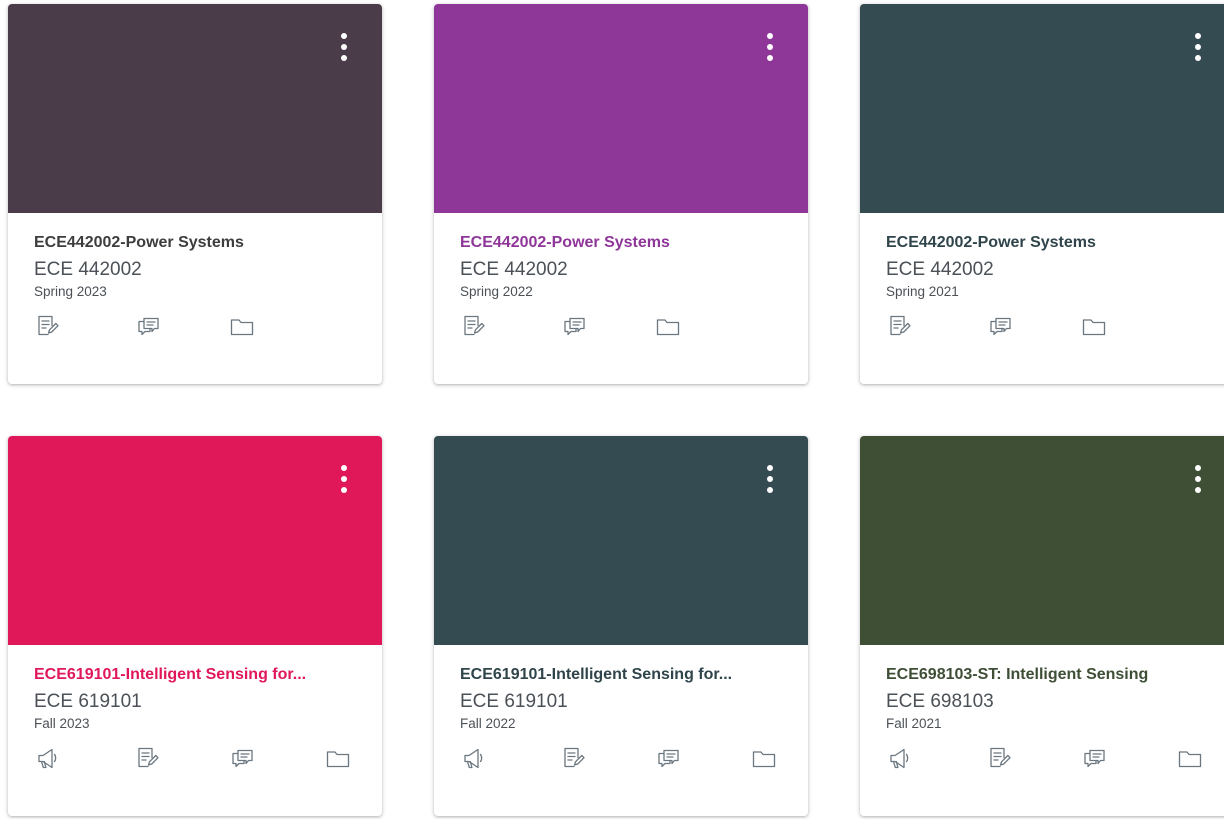 The height and width of the screenshot is (819, 1224). Describe the element at coordinates (70, 291) in the screenshot. I see `course-term: Spring 2023` at that location.